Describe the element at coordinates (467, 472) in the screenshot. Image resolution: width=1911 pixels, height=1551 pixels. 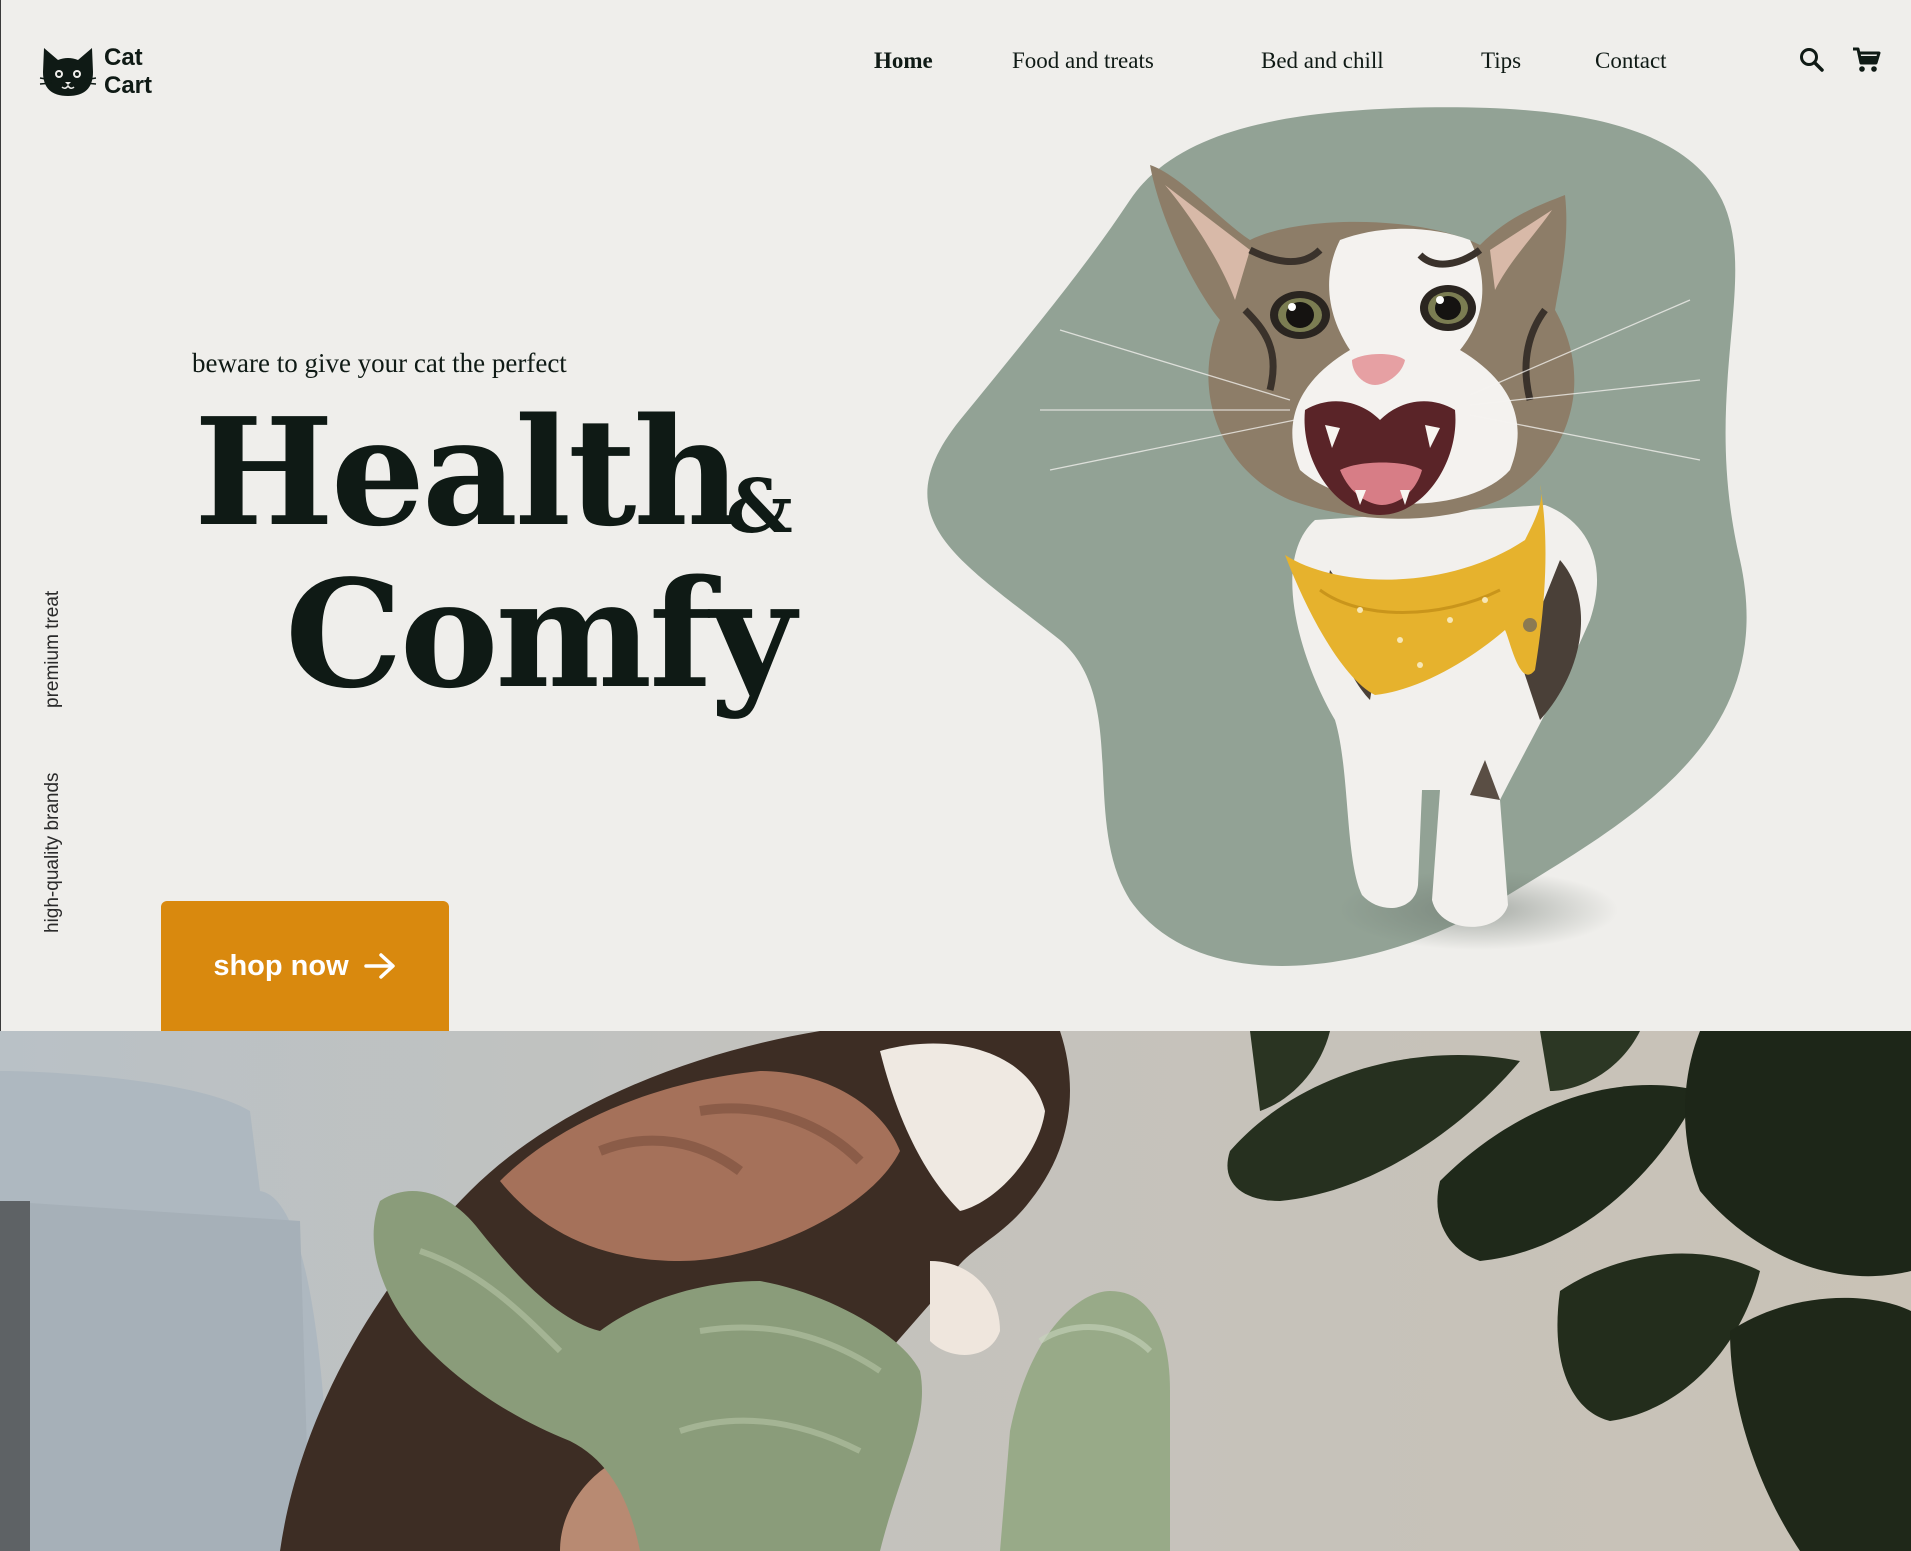
I see `hero-headline-health: Health` at that location.